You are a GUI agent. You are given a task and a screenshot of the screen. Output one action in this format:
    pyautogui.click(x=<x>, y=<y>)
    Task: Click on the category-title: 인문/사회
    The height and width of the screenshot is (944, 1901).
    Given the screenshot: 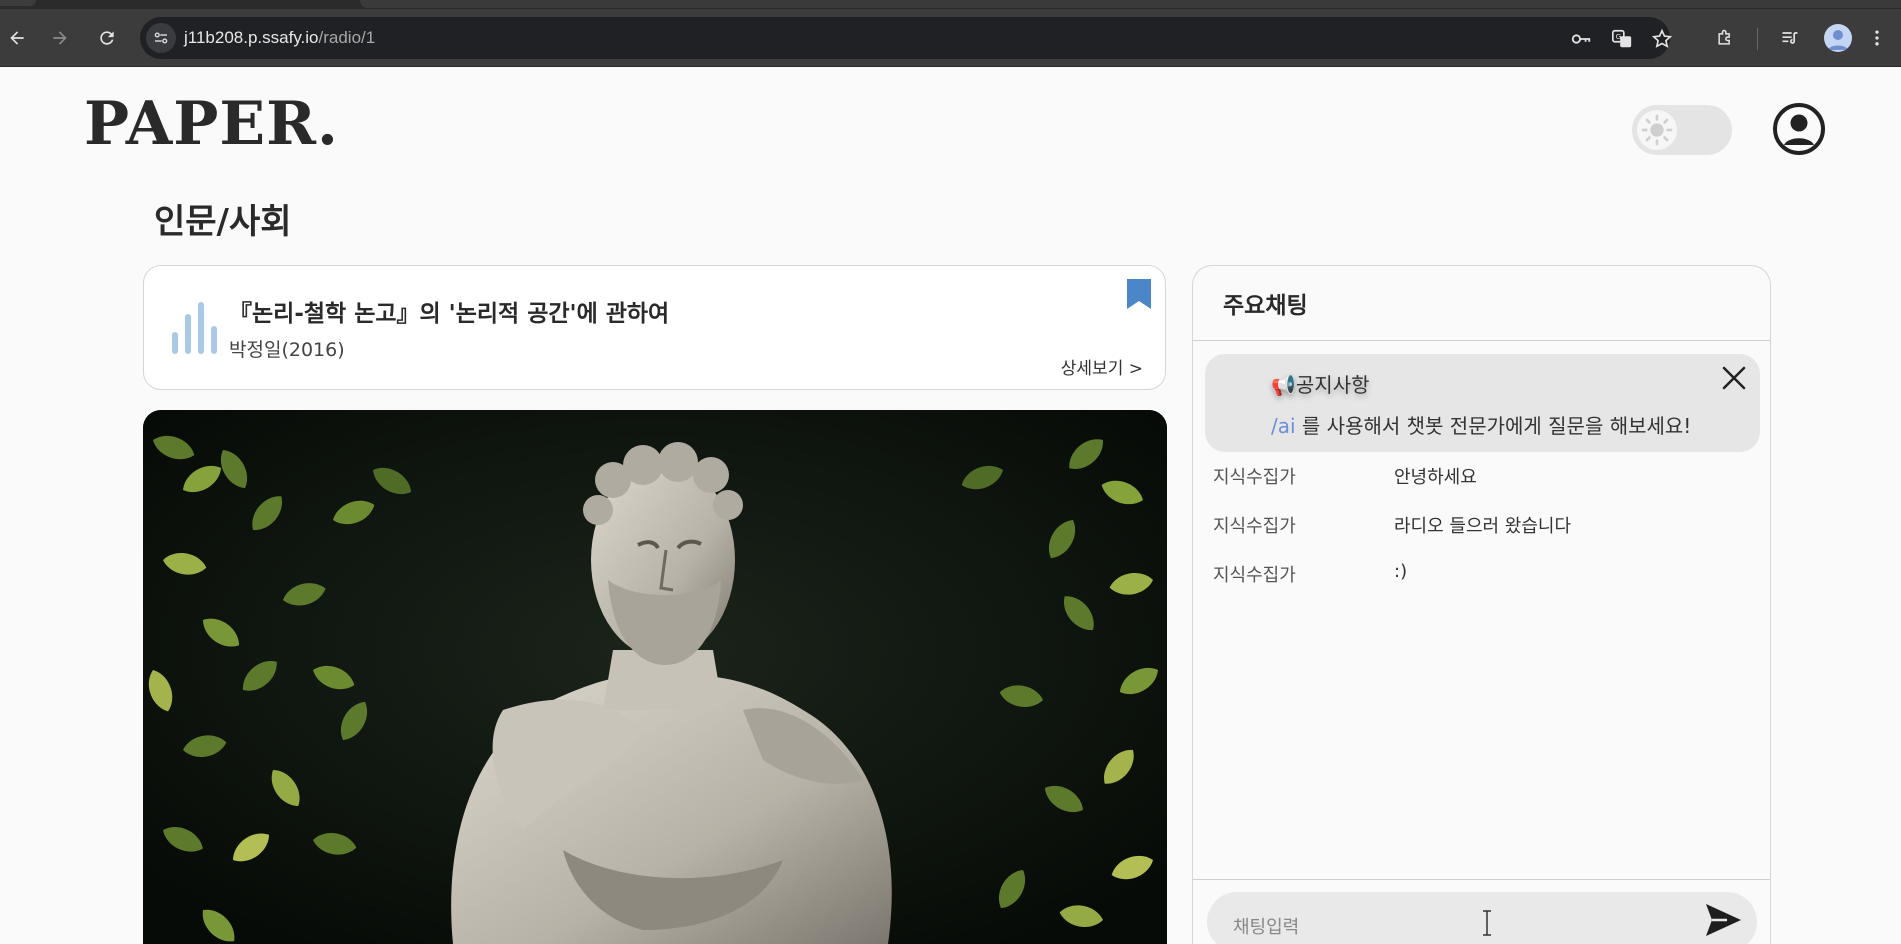 What is the action you would take?
    pyautogui.click(x=223, y=222)
    